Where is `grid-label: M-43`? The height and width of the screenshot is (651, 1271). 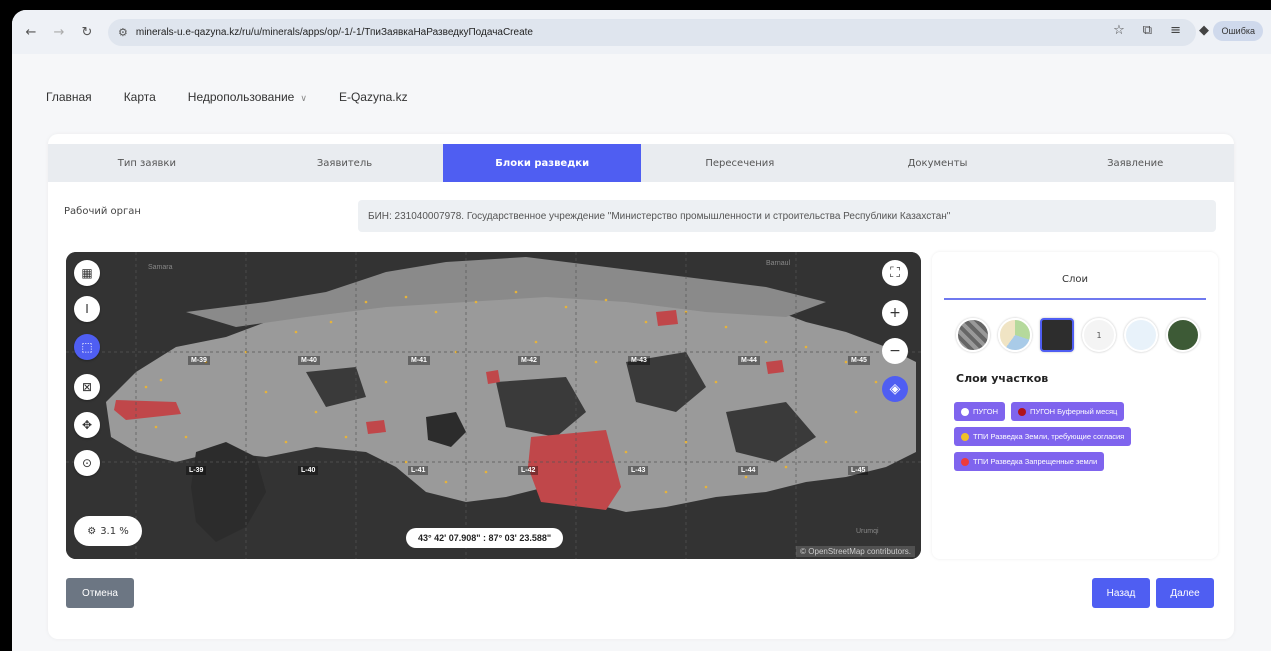
grid-label: M-43 is located at coordinates (639, 360).